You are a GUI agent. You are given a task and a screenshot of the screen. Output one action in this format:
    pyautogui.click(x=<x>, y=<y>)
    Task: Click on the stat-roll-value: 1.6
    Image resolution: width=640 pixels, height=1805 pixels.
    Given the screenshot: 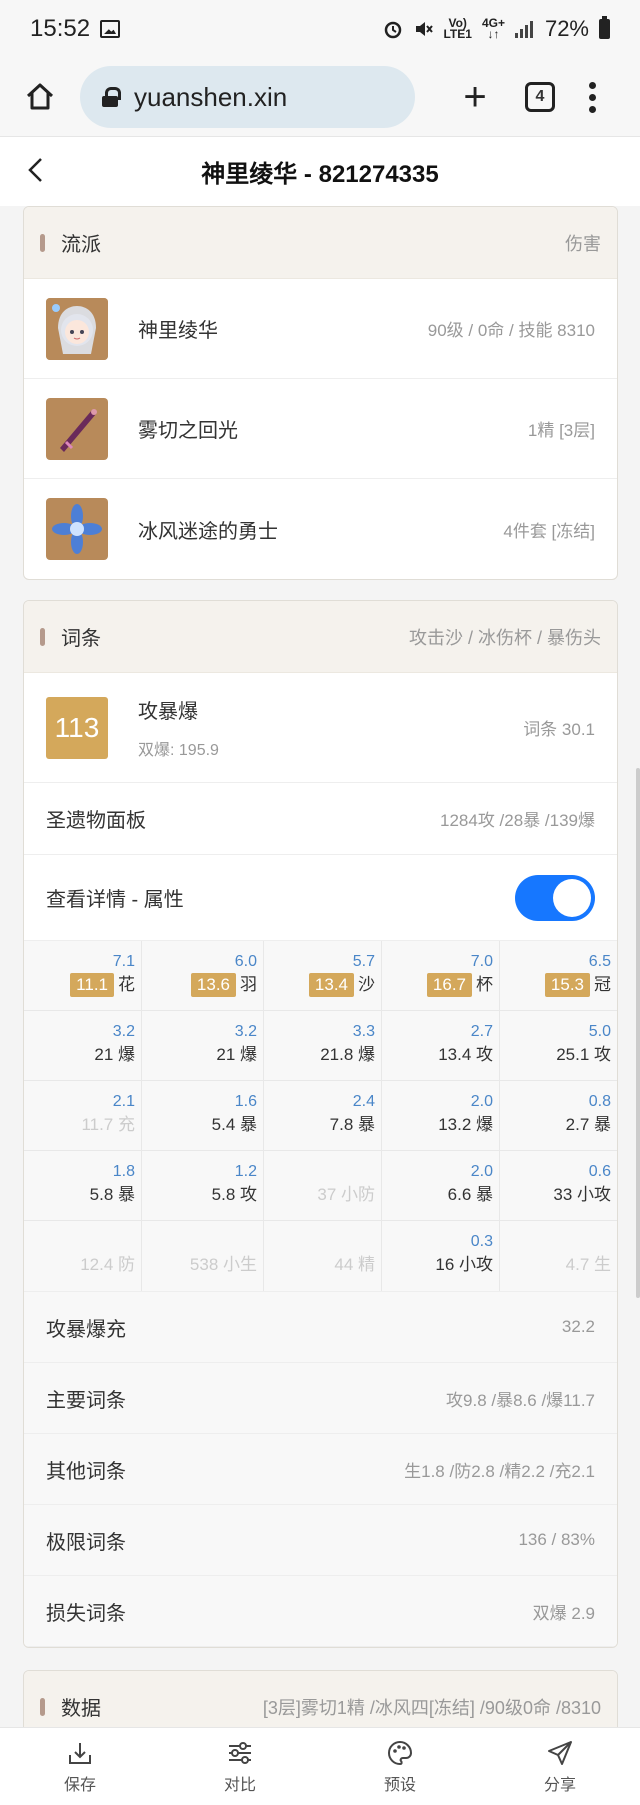 What is the action you would take?
    pyautogui.click(x=245, y=1101)
    